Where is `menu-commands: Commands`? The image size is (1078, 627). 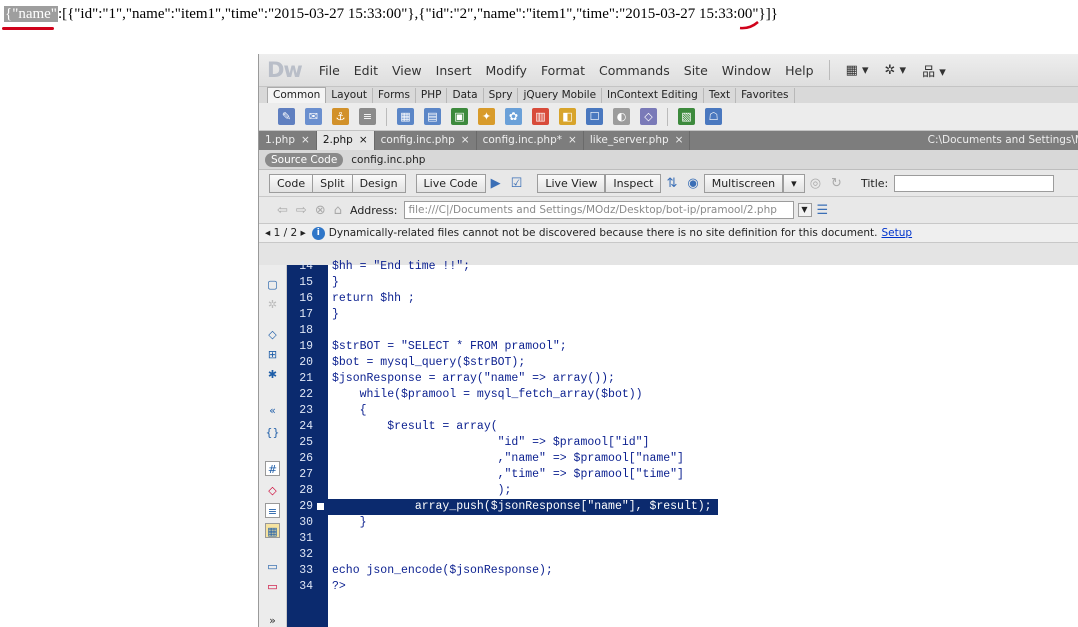
menu-commands: Commands is located at coordinates (634, 70).